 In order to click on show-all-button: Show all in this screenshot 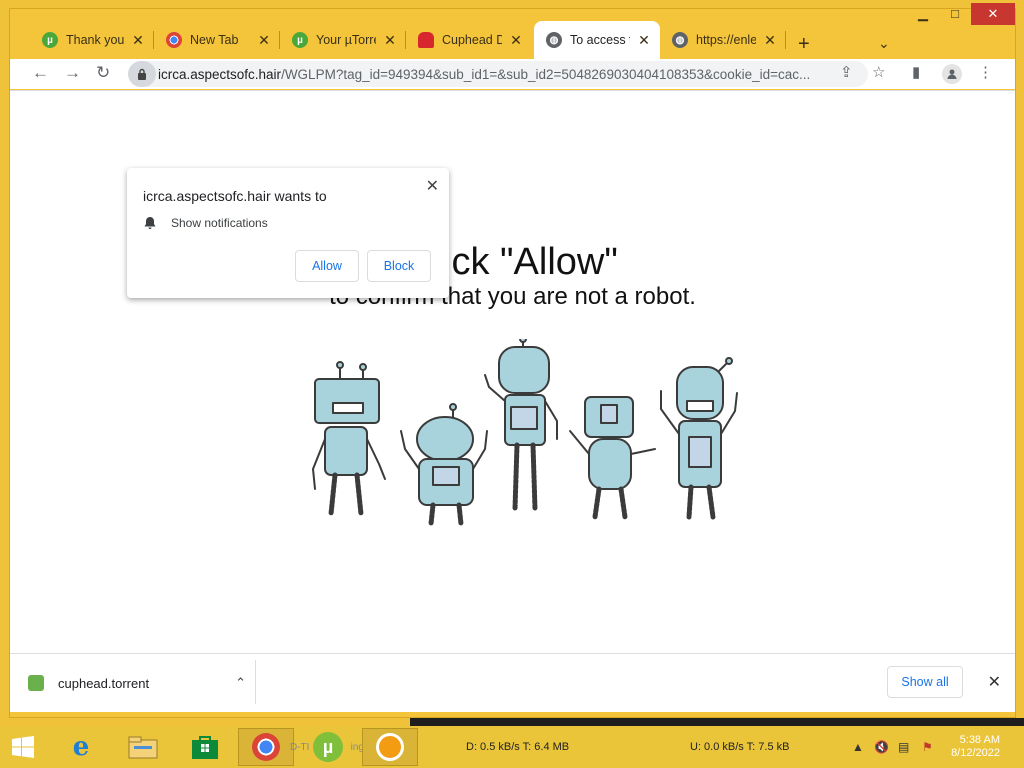, I will do `click(925, 682)`.